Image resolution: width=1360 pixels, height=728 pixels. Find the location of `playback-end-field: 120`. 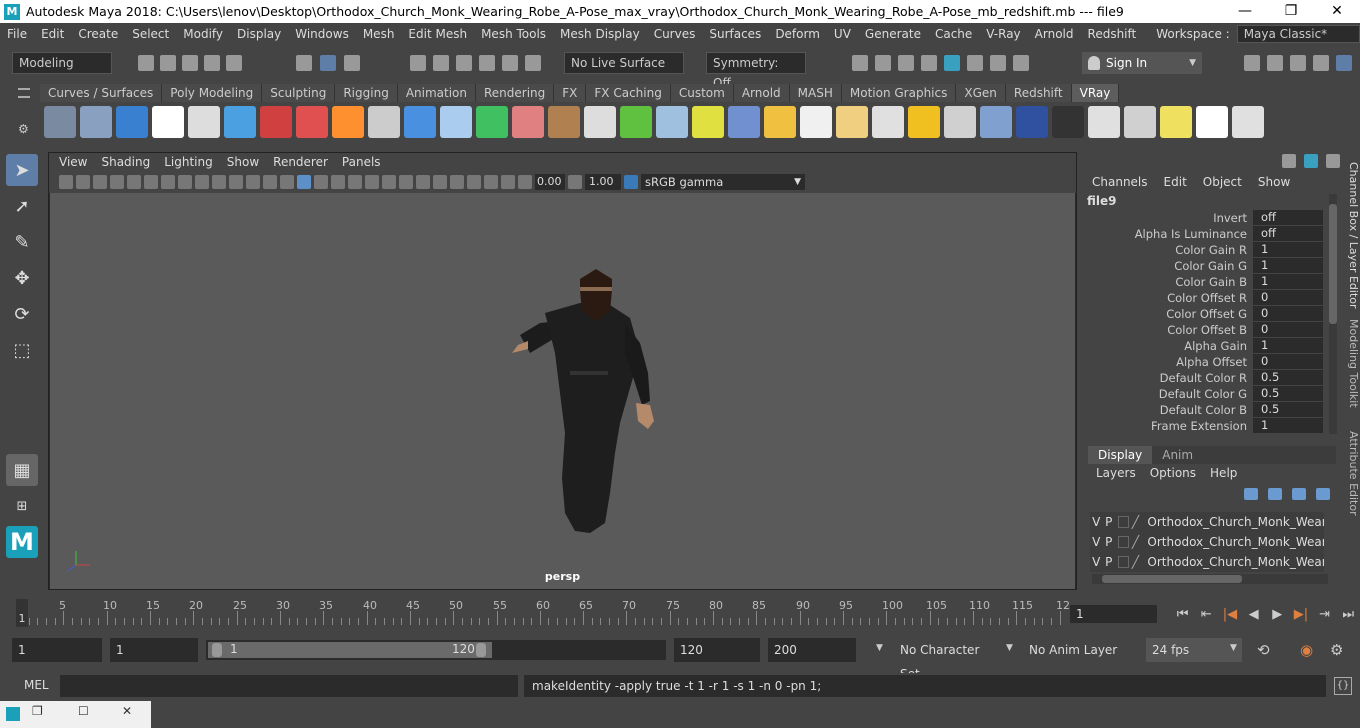

playback-end-field: 120 is located at coordinates (717, 650).